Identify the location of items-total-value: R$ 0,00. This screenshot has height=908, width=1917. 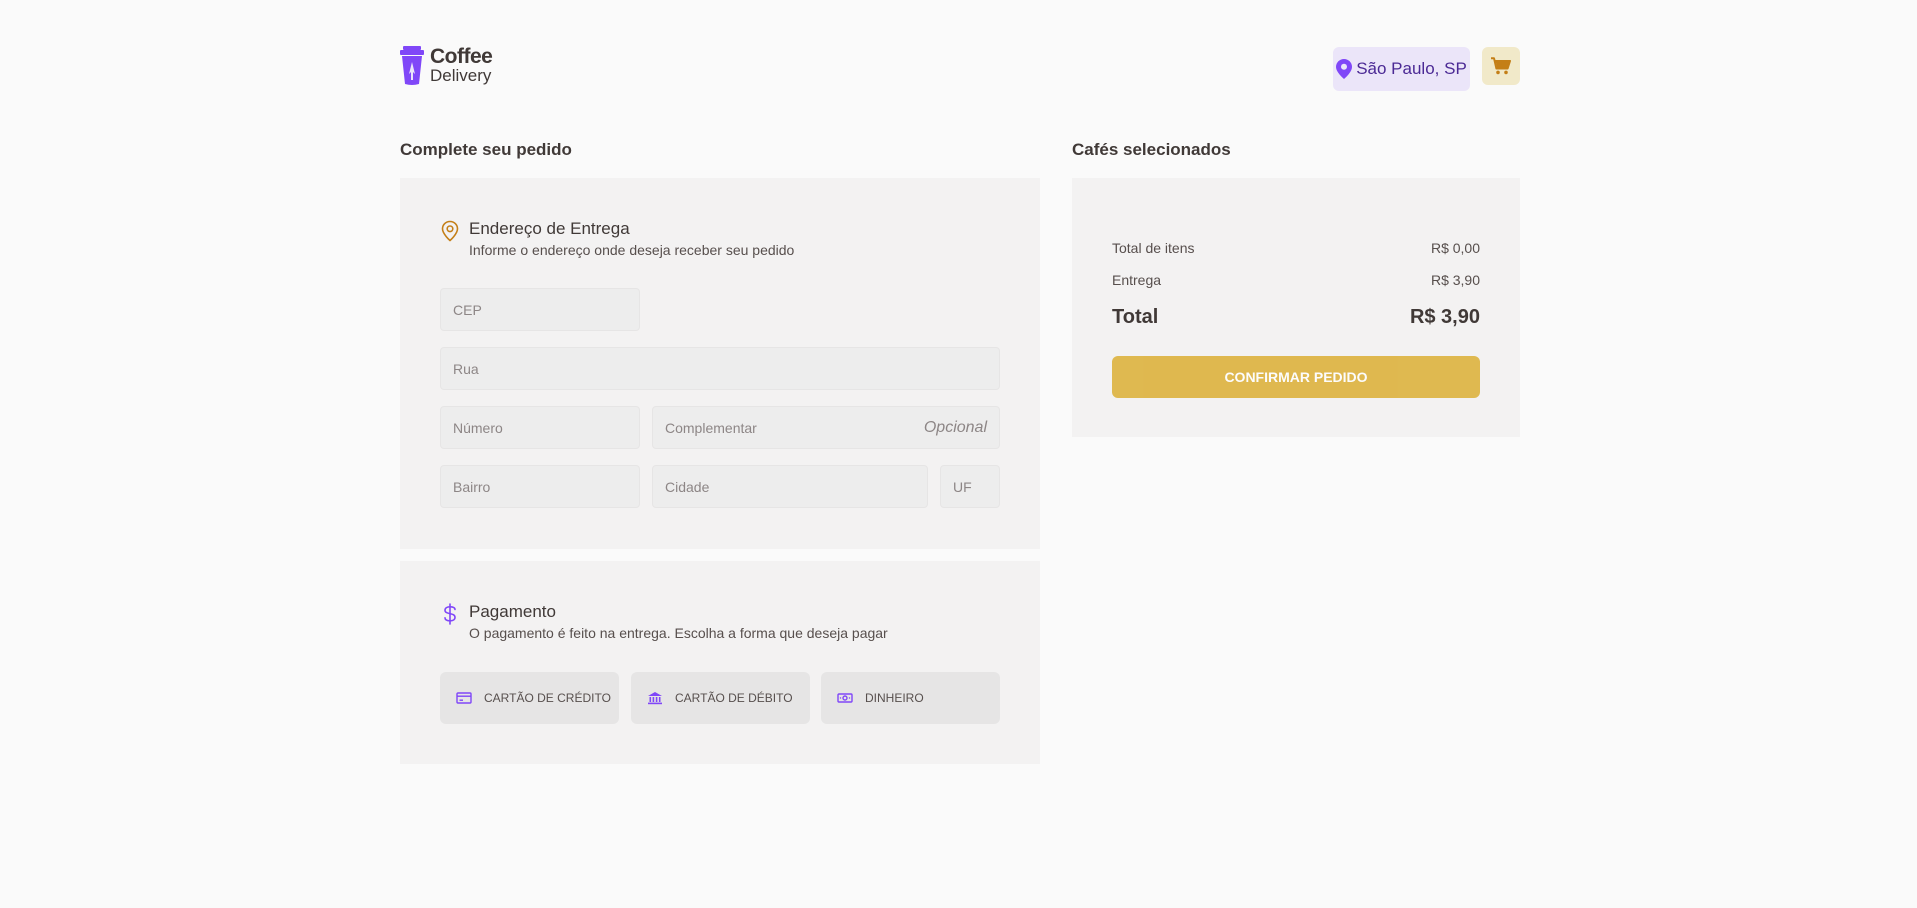
(1455, 248).